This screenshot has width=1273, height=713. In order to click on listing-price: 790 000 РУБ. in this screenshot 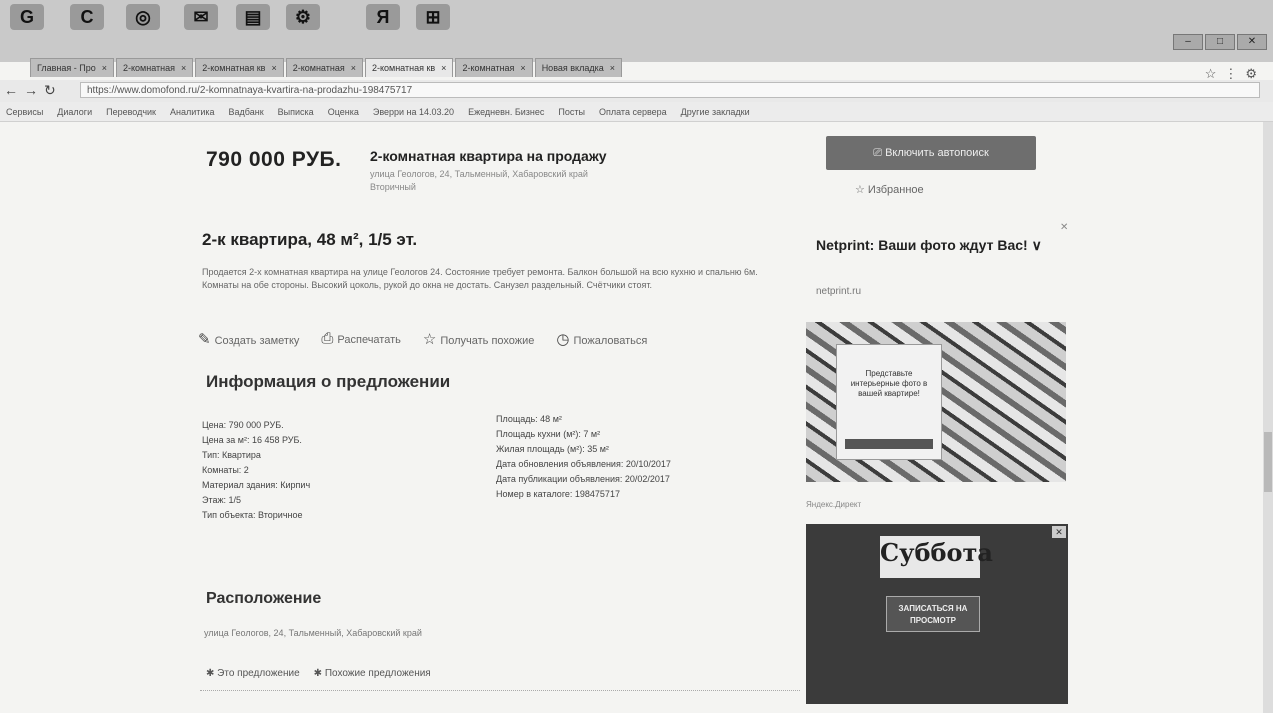, I will do `click(274, 159)`.